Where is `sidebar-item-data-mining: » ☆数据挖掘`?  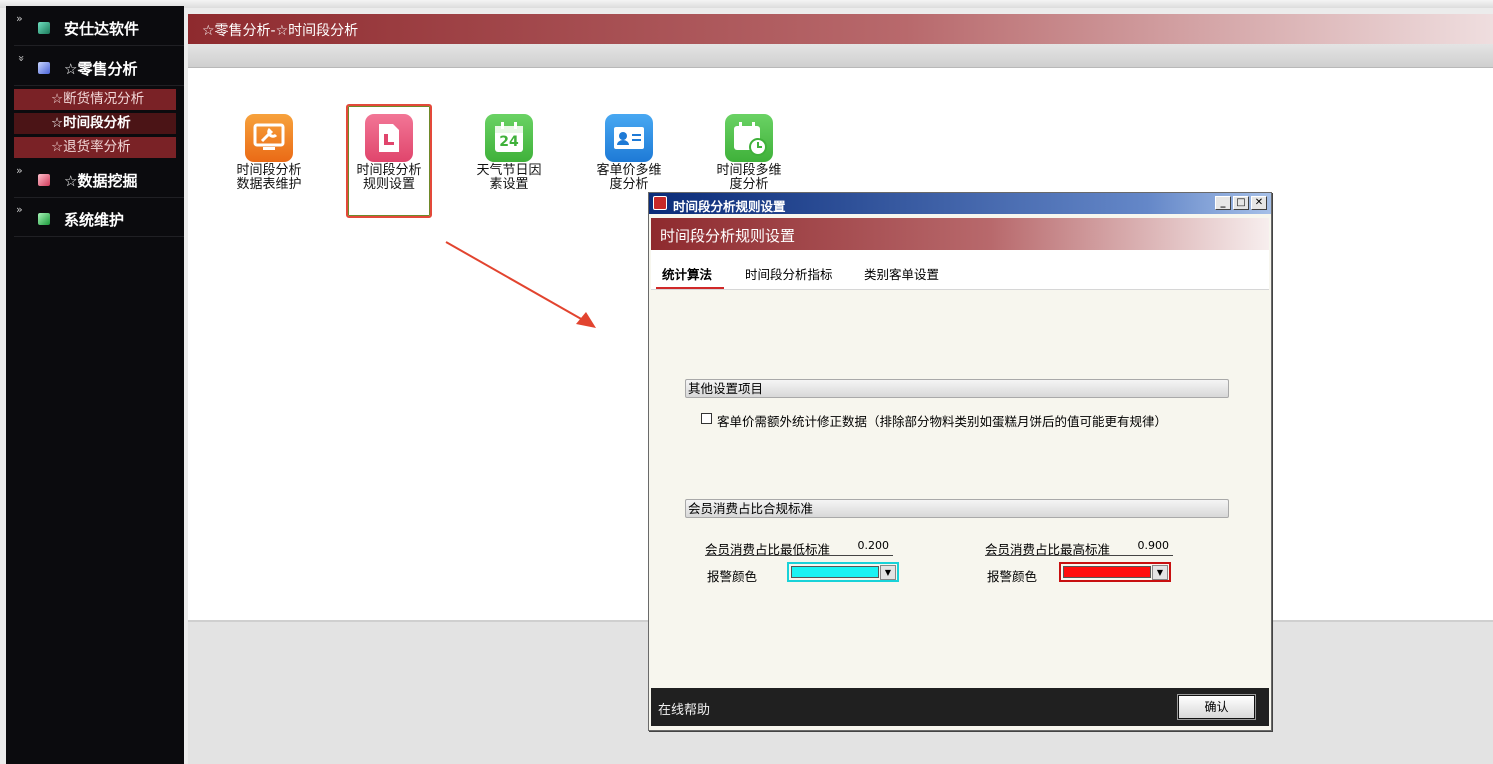 sidebar-item-data-mining: » ☆数据挖掘 is located at coordinates (99, 179).